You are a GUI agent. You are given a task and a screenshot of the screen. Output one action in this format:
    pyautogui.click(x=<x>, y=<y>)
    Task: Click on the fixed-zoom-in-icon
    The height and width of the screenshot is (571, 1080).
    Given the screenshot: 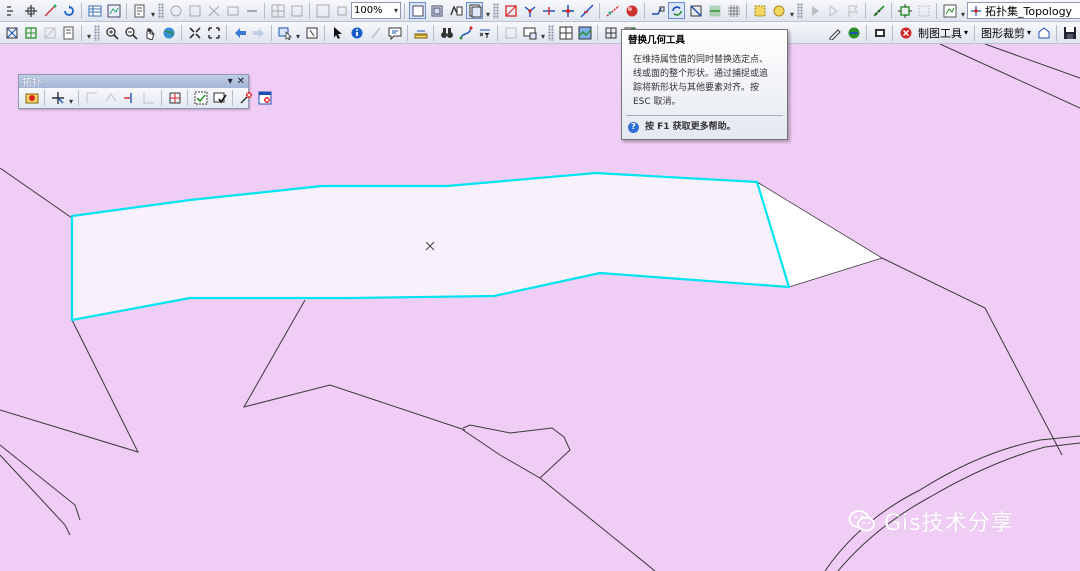 What is the action you would take?
    pyautogui.click(x=194, y=32)
    